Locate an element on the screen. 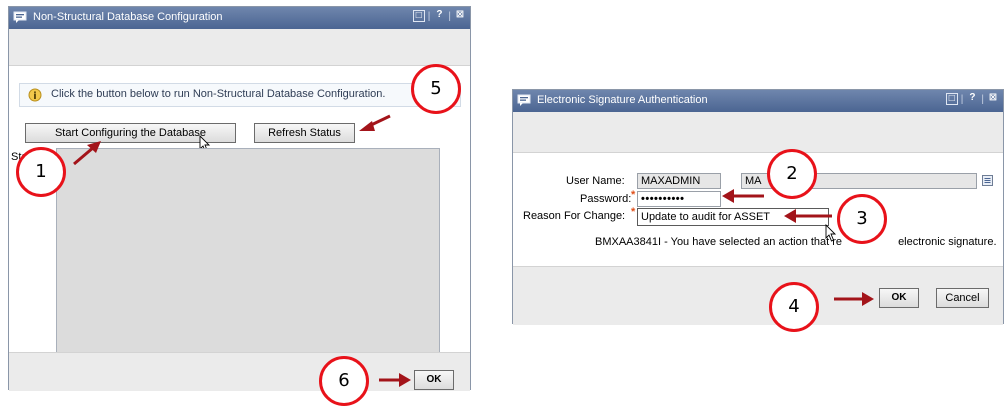 The height and width of the screenshot is (415, 1004). info-icon: i is located at coordinates (35, 95).